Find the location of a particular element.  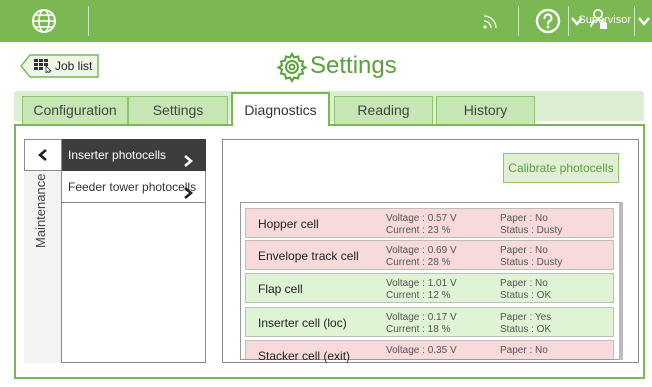

cell-current: Current : 28 % is located at coordinates (418, 262).